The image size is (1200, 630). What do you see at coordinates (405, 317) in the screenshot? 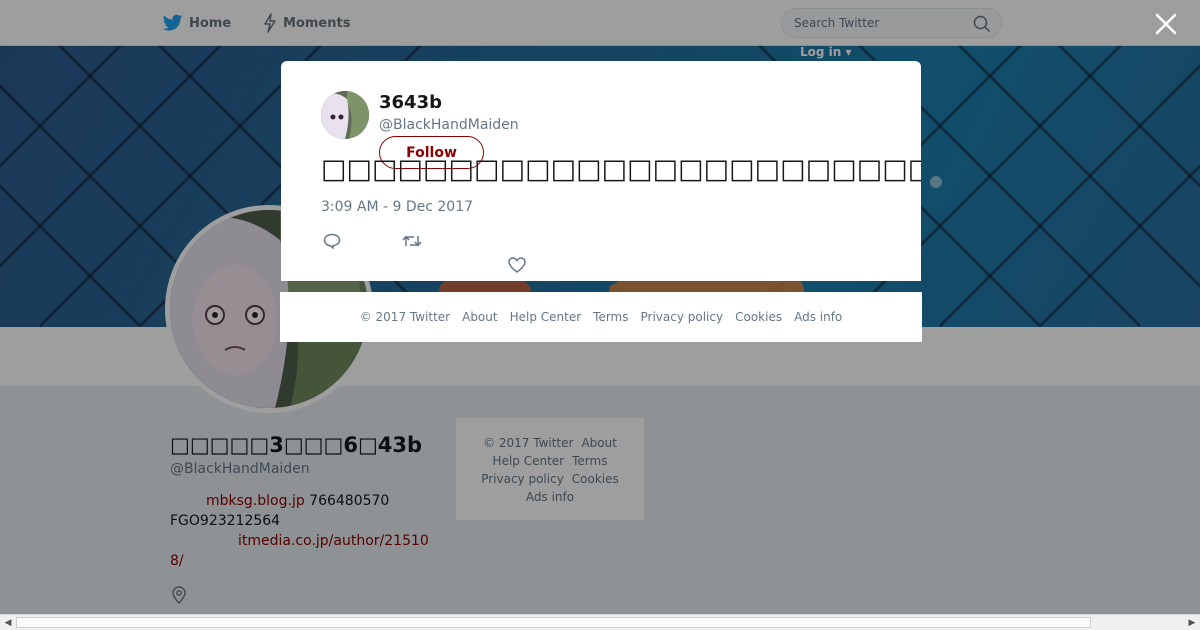
I see `modal-footer-copyright: © 2017 Twitter` at bounding box center [405, 317].